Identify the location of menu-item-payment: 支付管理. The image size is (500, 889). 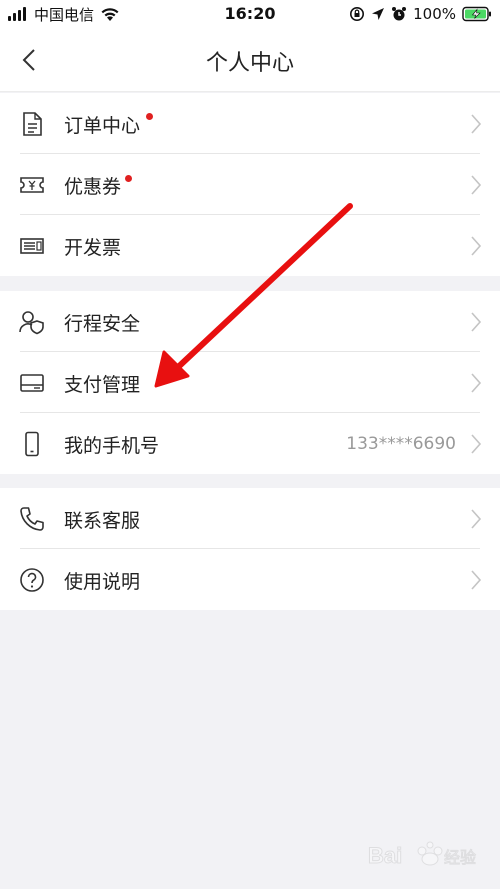
(250, 382).